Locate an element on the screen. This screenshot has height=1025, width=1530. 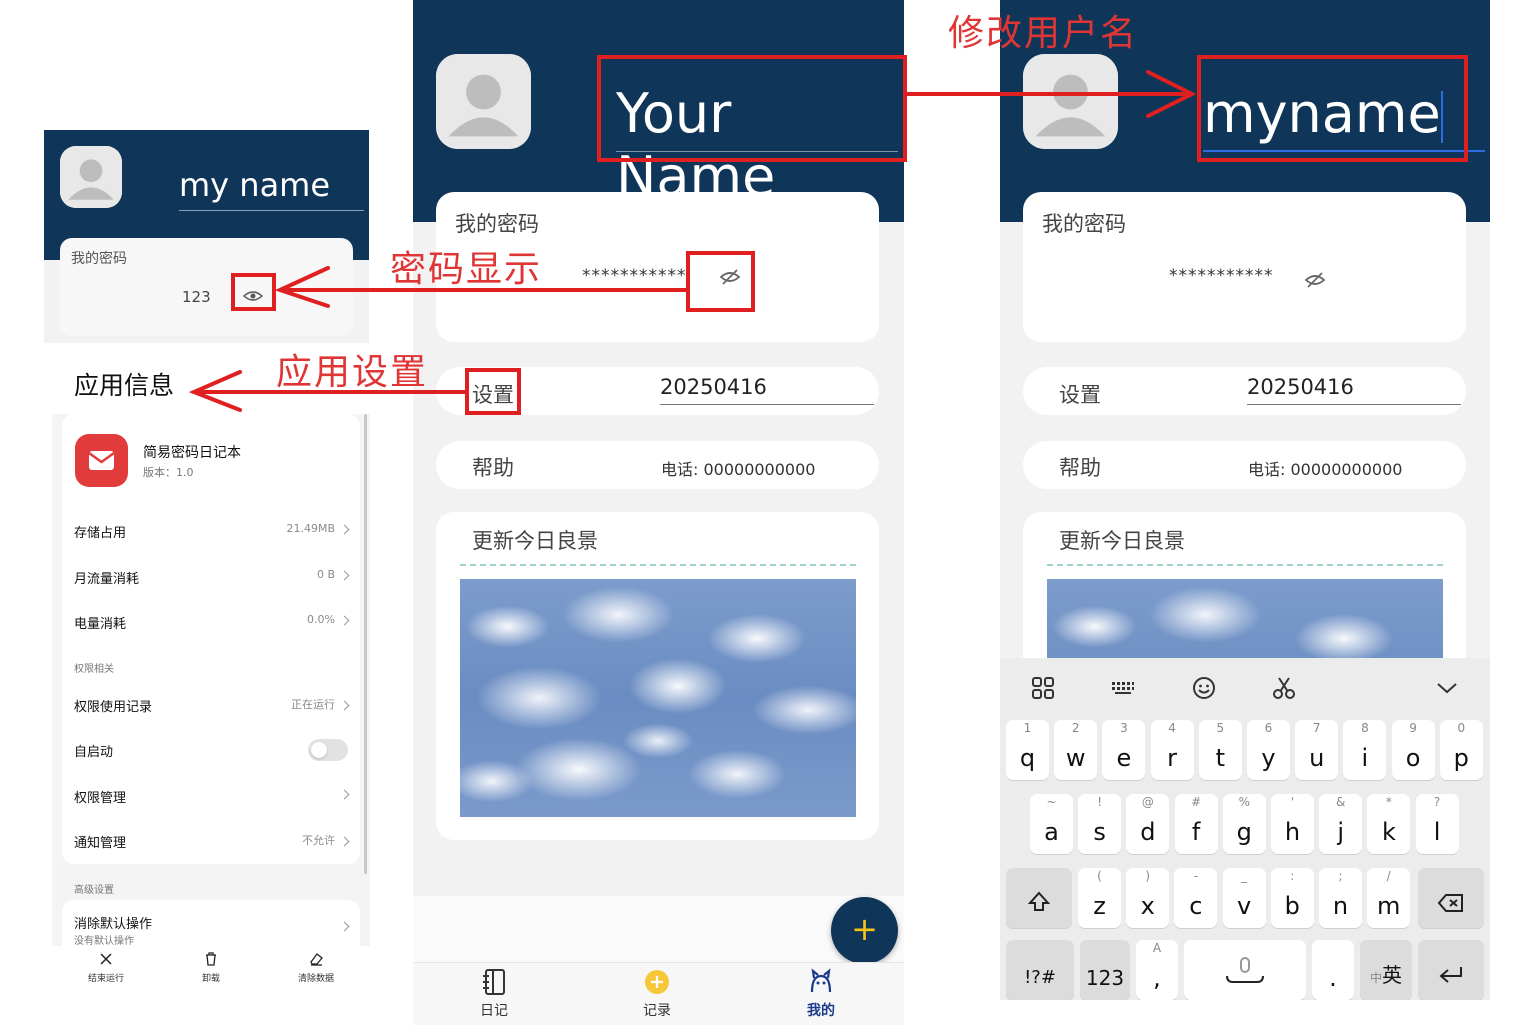
arrow-show-password is located at coordinates (481, 287).